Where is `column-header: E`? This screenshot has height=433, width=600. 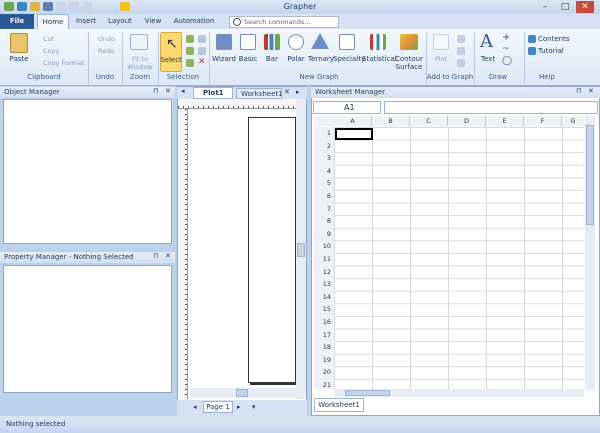
column-header: E is located at coordinates (505, 121).